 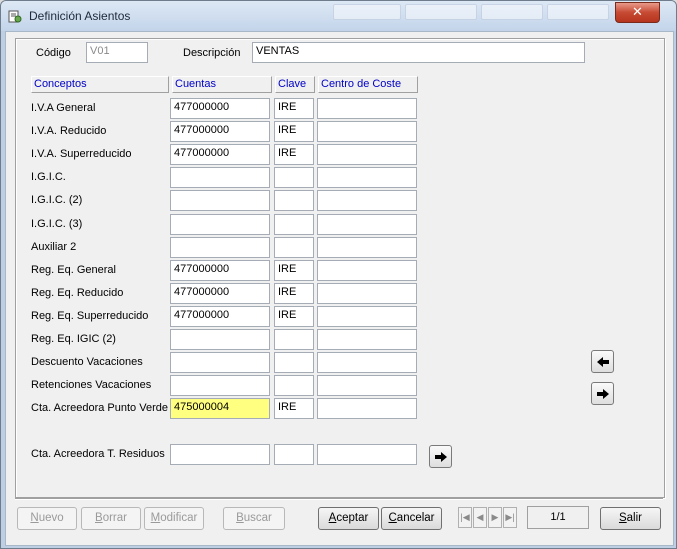 What do you see at coordinates (348, 518) in the screenshot?
I see `aceptar-button: Aceptar` at bounding box center [348, 518].